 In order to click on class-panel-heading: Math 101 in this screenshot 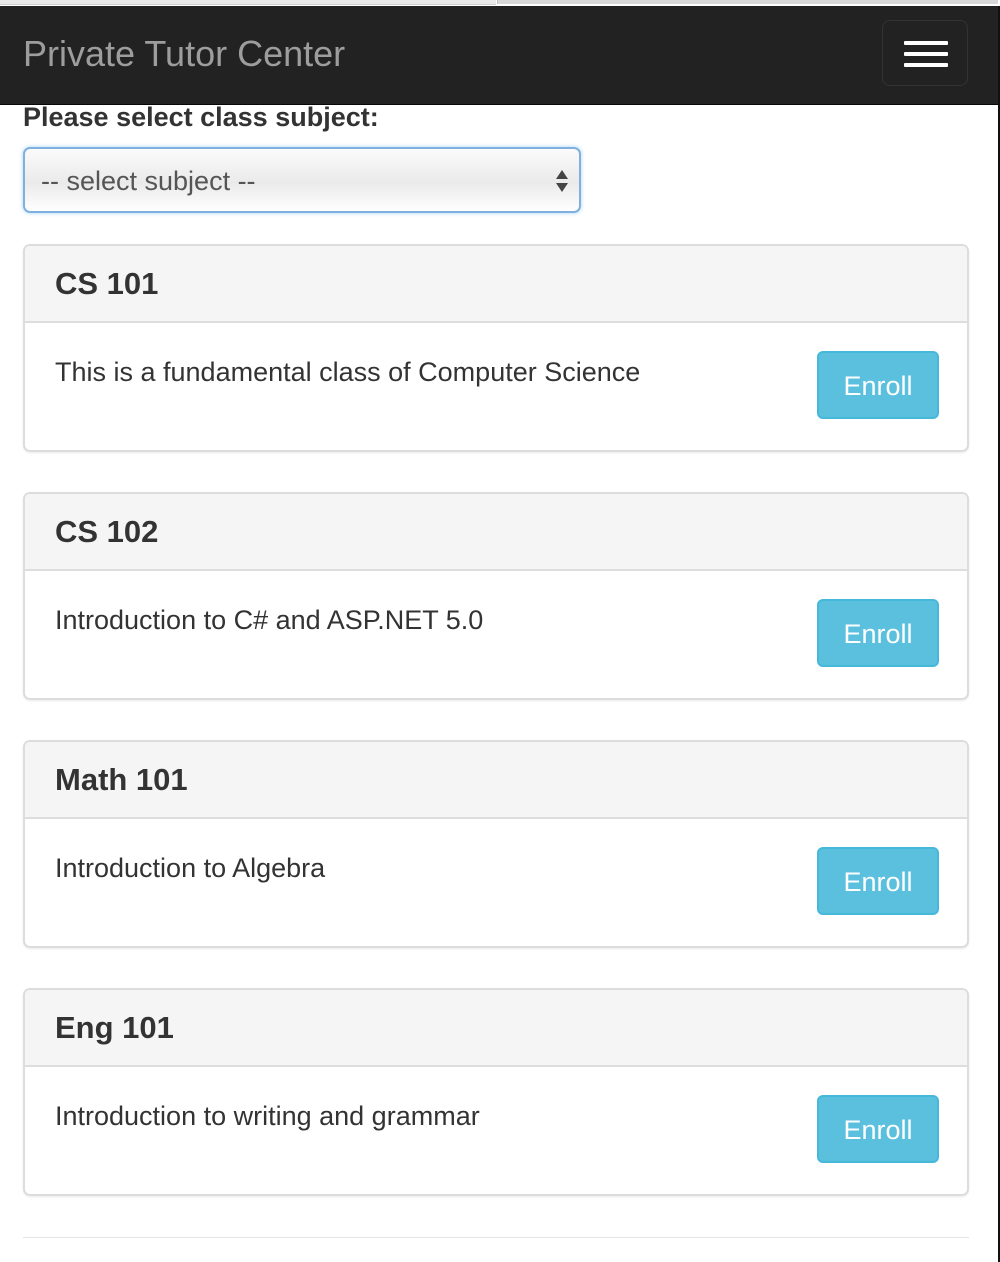, I will do `click(496, 780)`.